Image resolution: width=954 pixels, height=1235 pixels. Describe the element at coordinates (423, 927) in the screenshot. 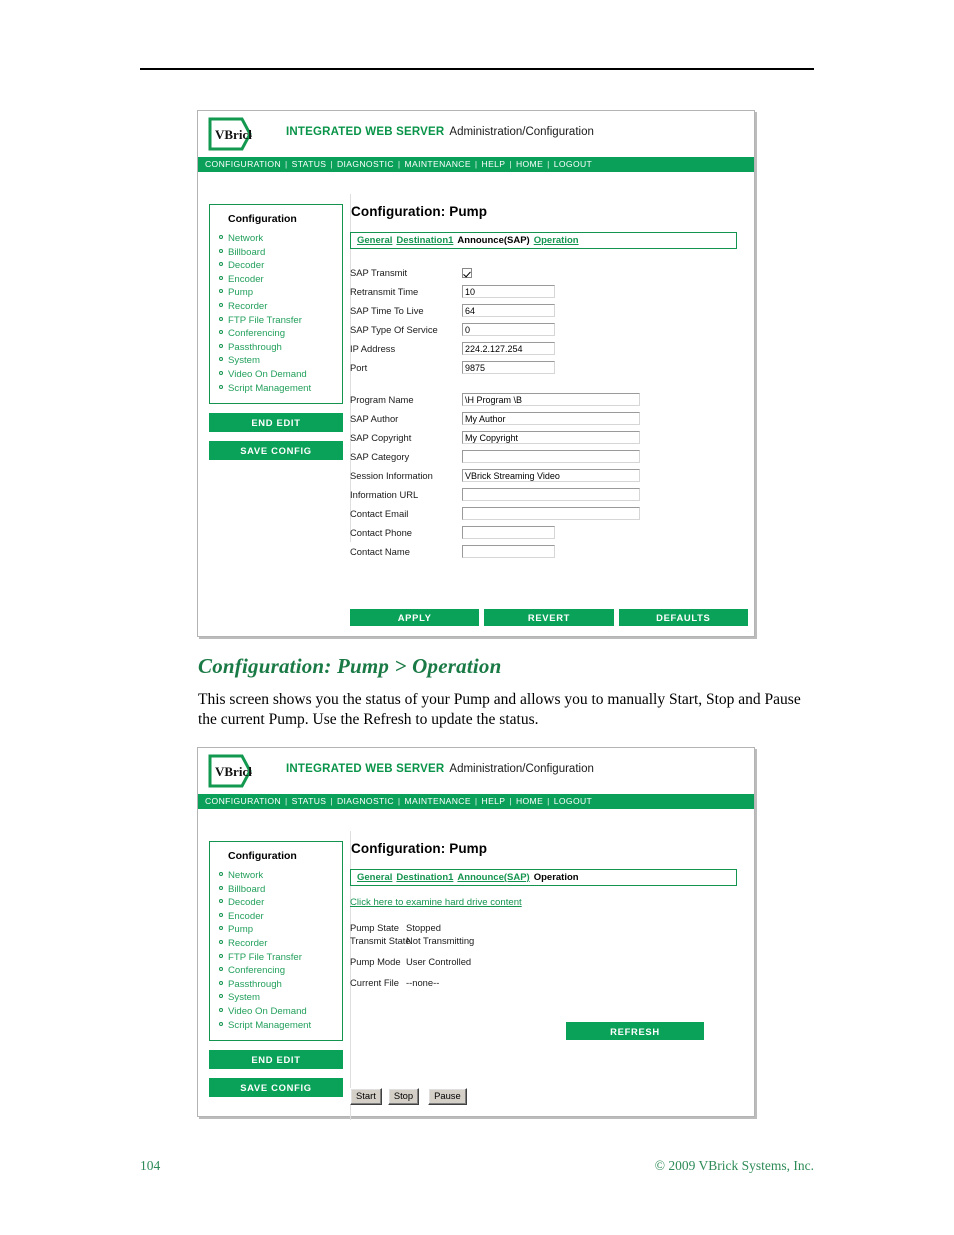

I see `status-value: Stopped` at that location.